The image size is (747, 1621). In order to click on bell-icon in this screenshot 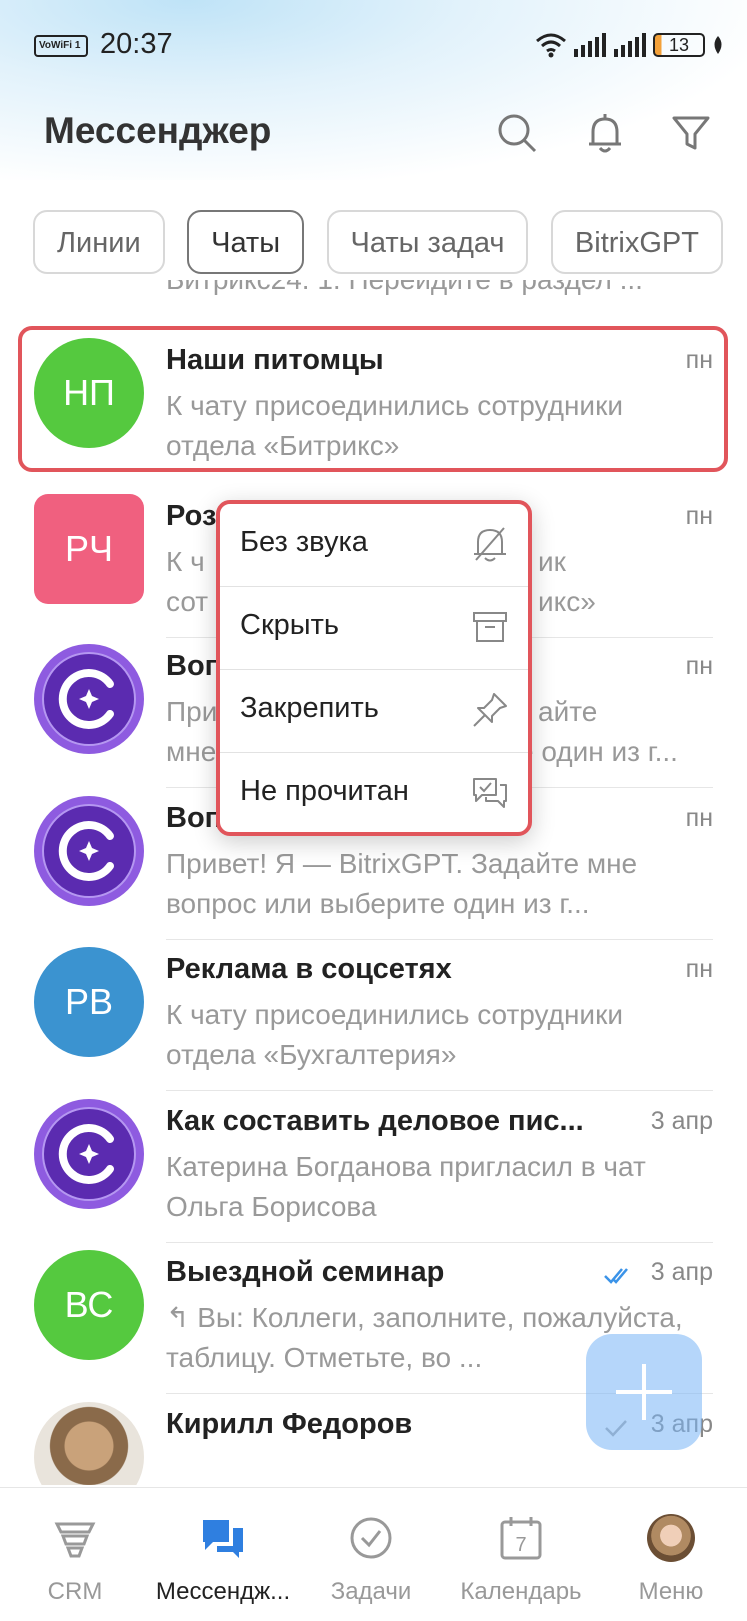, I will do `click(605, 133)`.